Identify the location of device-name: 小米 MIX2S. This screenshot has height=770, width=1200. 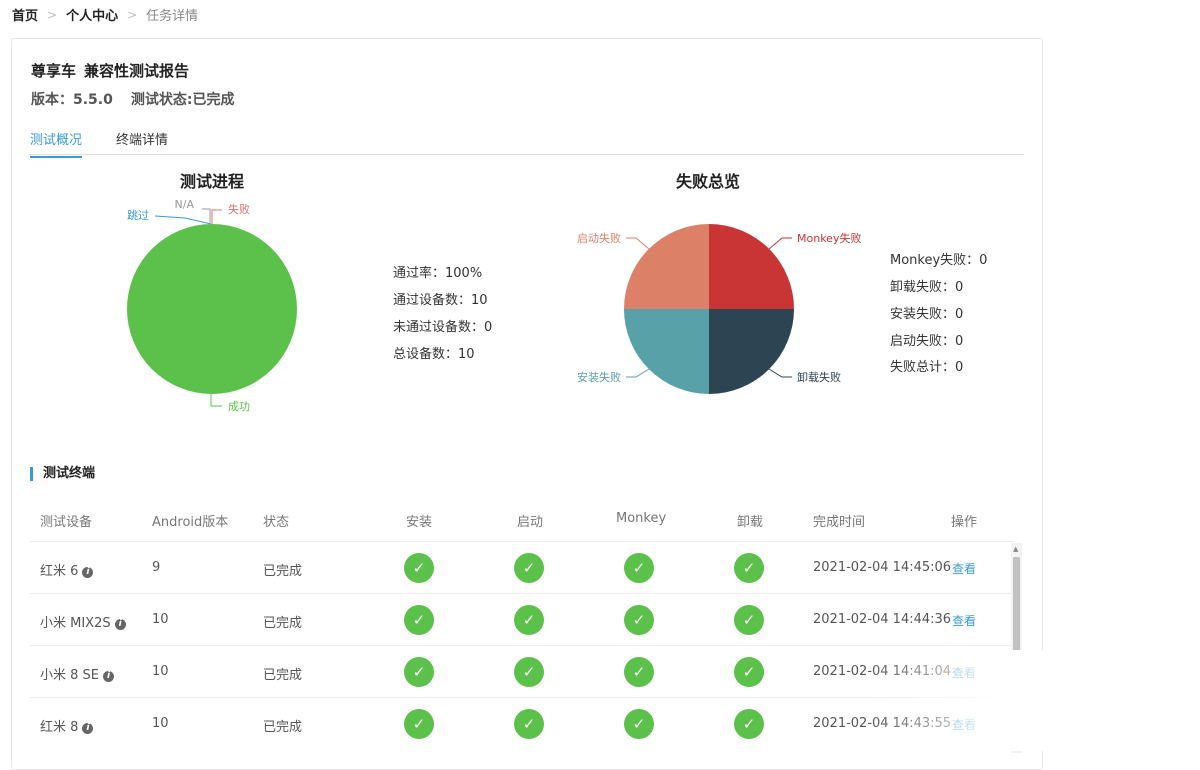
(75, 623).